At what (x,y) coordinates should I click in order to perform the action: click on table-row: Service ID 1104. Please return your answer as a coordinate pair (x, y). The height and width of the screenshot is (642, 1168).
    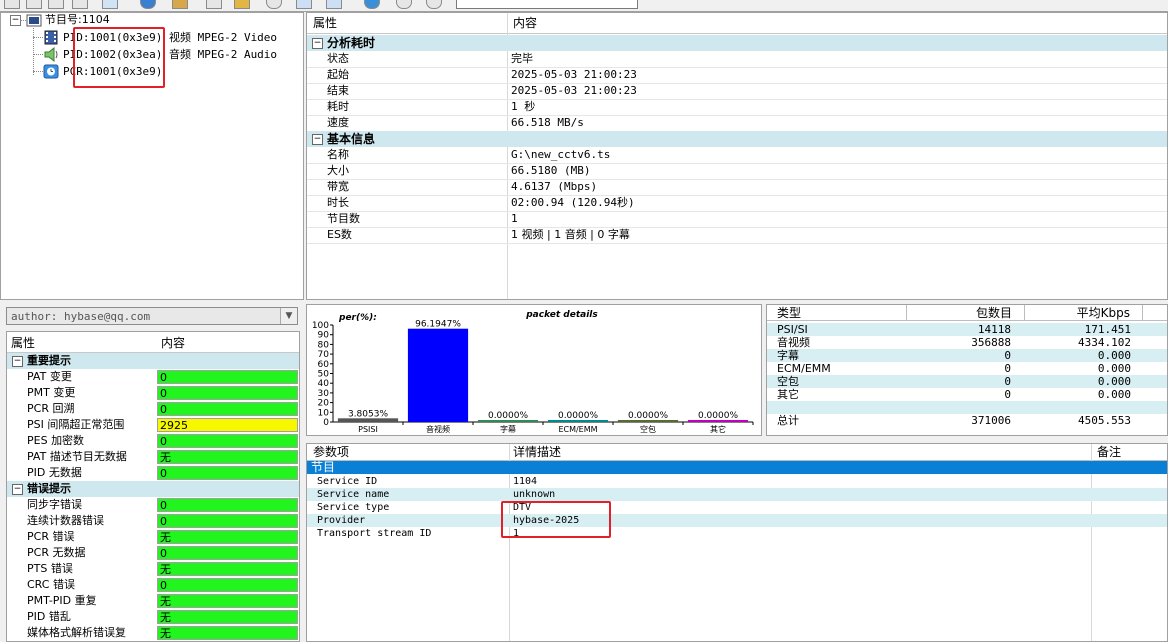
    Looking at the image, I should click on (737, 481).